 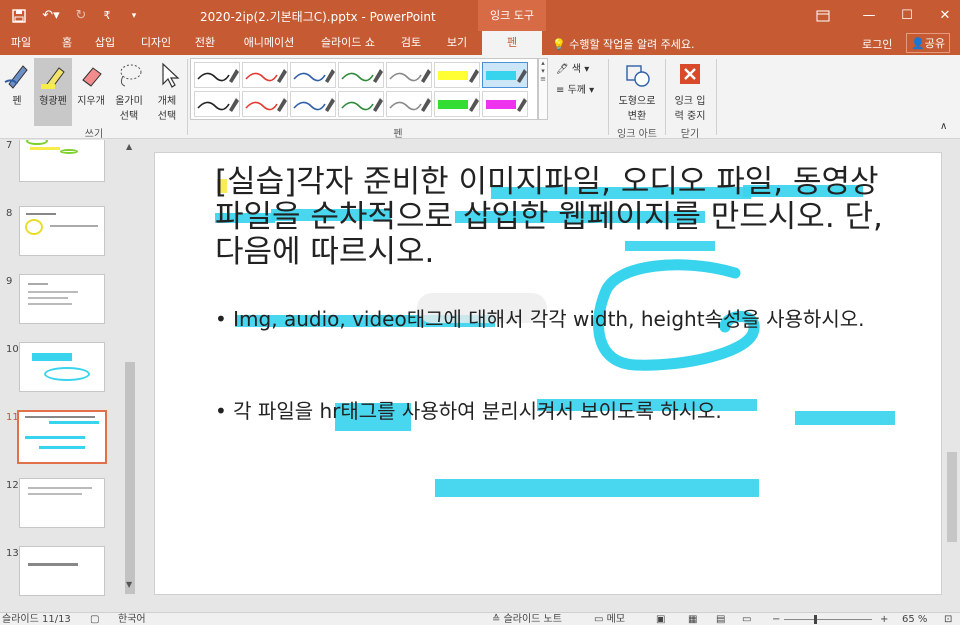 I want to click on comments-toggle: ▭ 메모, so click(x=609, y=619).